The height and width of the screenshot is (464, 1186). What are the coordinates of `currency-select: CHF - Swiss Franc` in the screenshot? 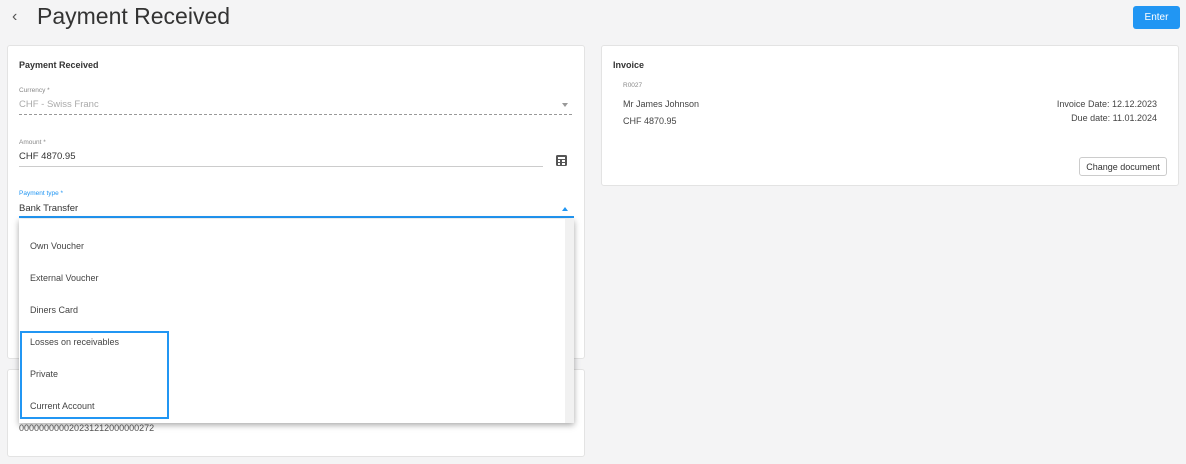 It's located at (59, 104).